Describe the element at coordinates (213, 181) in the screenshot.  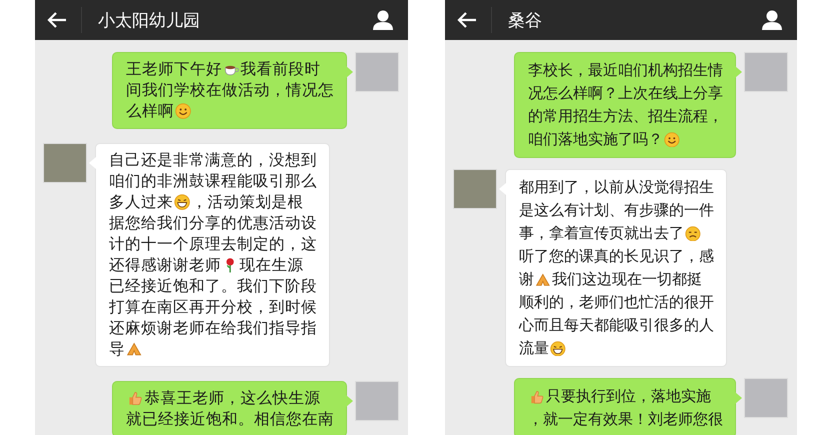
I see `message-text: 咱们的非洲鼓课程能吸引那么` at that location.